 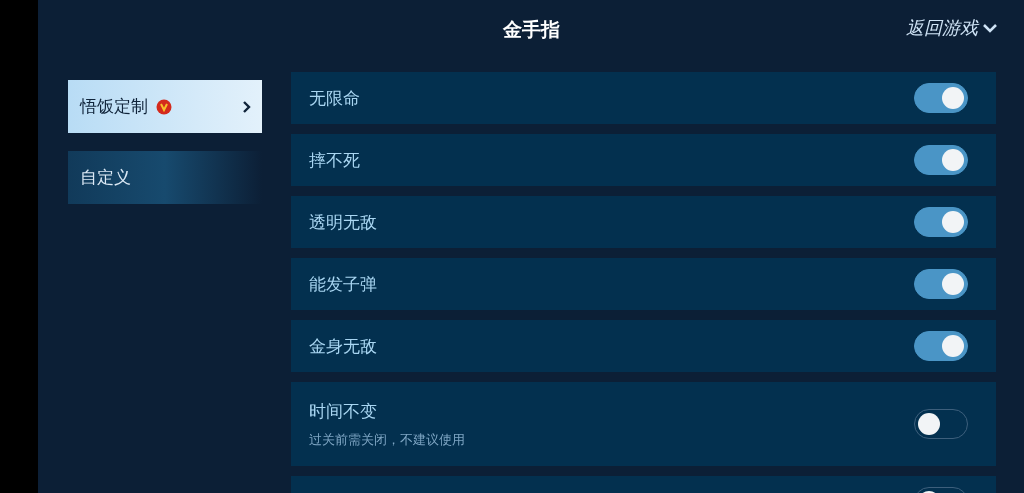 What do you see at coordinates (343, 411) in the screenshot?
I see `cheat-label: 时间不变` at bounding box center [343, 411].